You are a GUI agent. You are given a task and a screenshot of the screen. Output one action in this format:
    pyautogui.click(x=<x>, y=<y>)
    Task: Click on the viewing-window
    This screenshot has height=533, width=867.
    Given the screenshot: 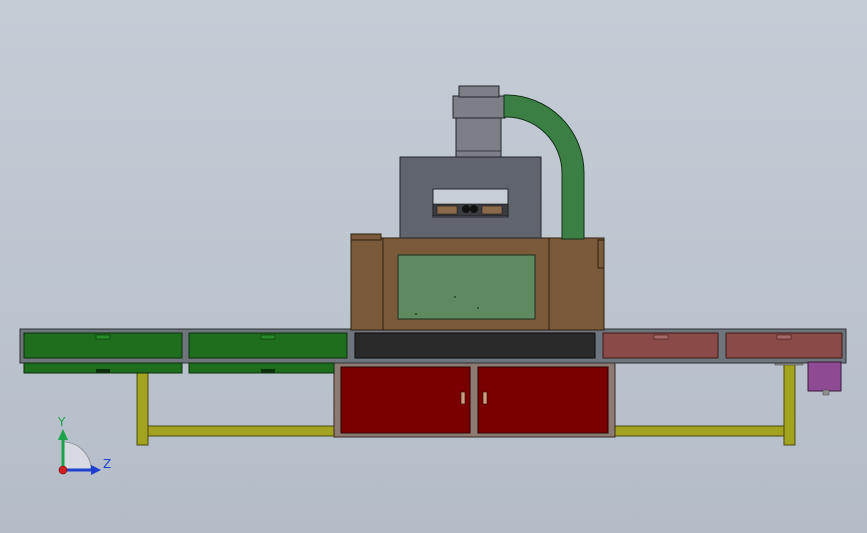 What is the action you would take?
    pyautogui.click(x=466, y=287)
    